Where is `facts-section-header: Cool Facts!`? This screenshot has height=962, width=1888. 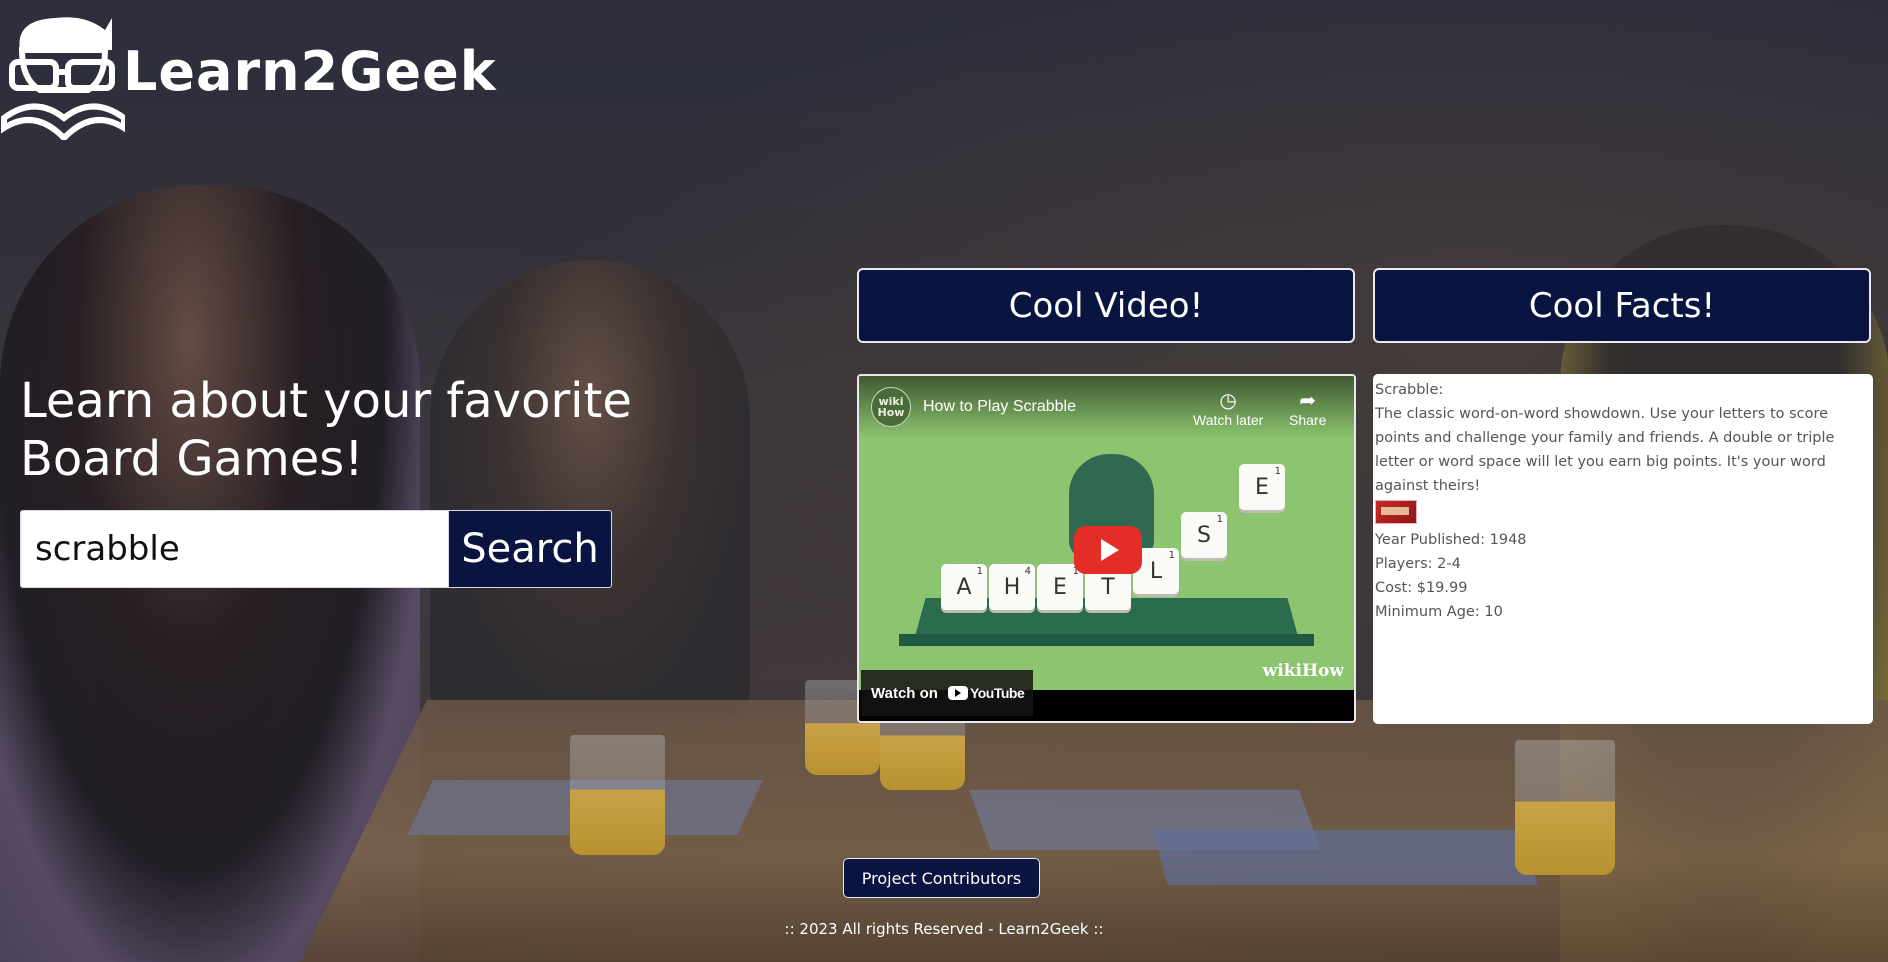
facts-section-header: Cool Facts! is located at coordinates (1622, 305).